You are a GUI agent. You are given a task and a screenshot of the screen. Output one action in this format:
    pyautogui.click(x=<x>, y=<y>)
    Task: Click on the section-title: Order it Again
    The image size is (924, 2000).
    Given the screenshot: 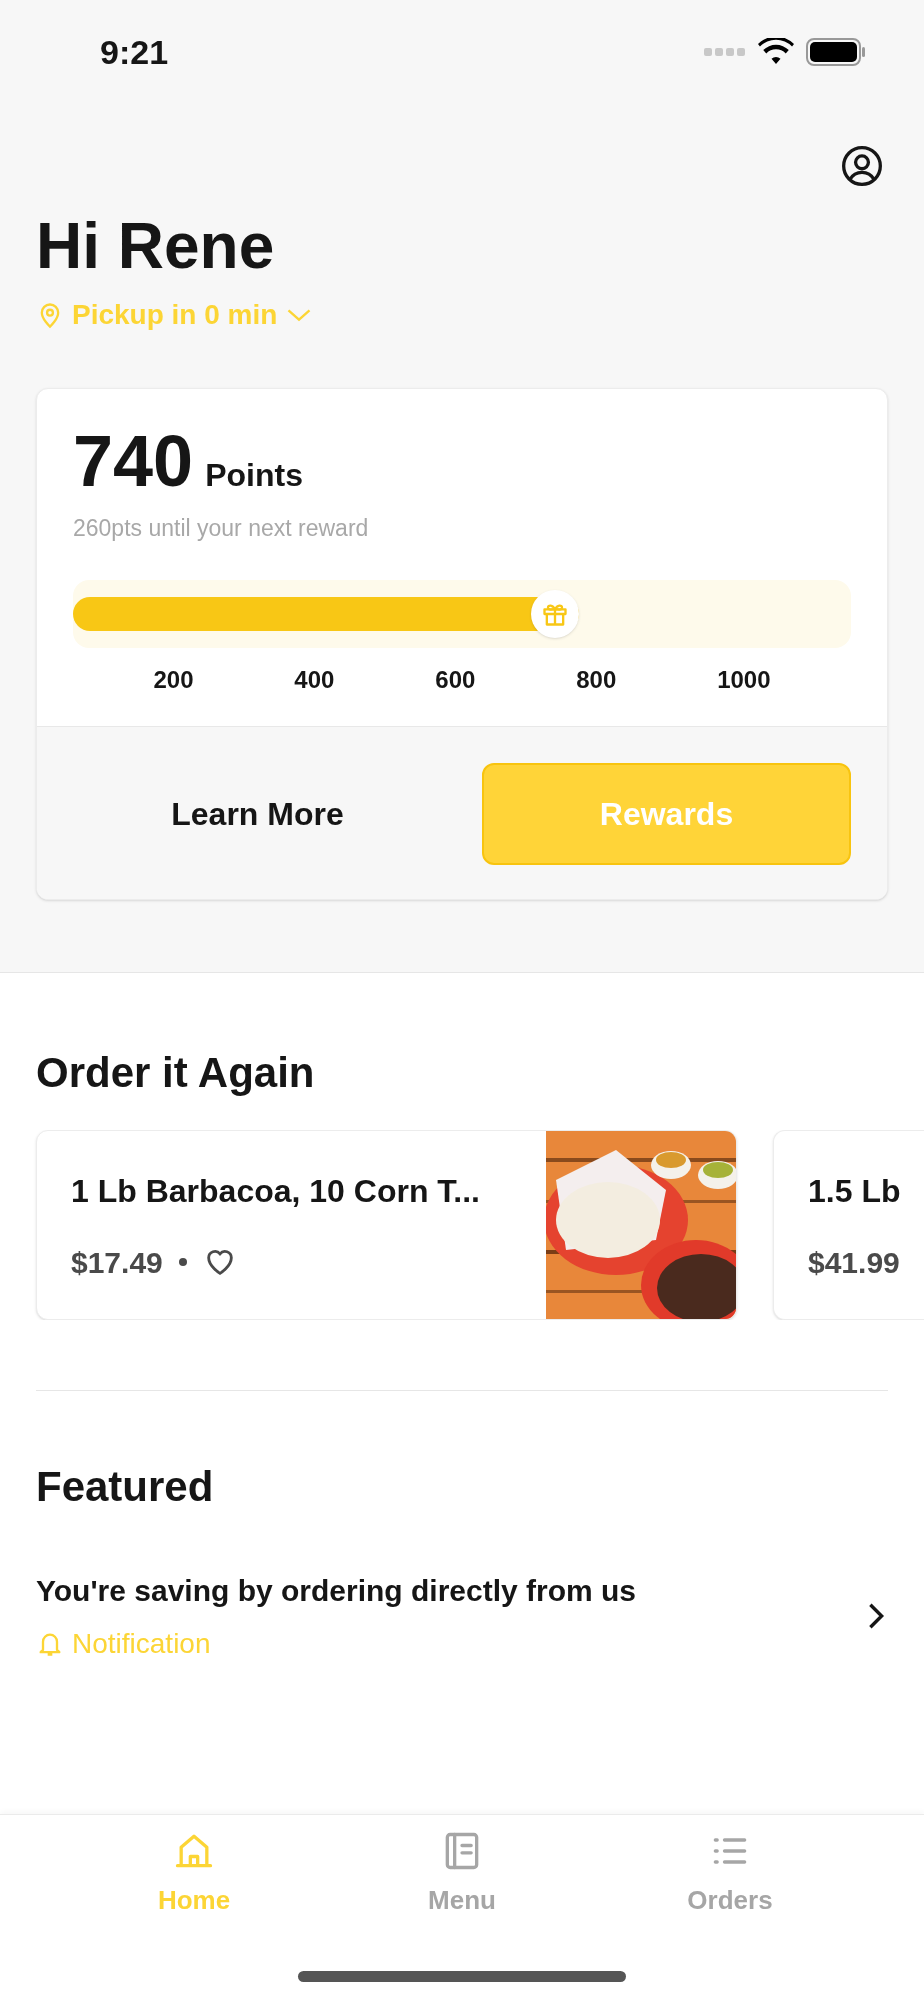 What is the action you would take?
    pyautogui.click(x=175, y=1072)
    